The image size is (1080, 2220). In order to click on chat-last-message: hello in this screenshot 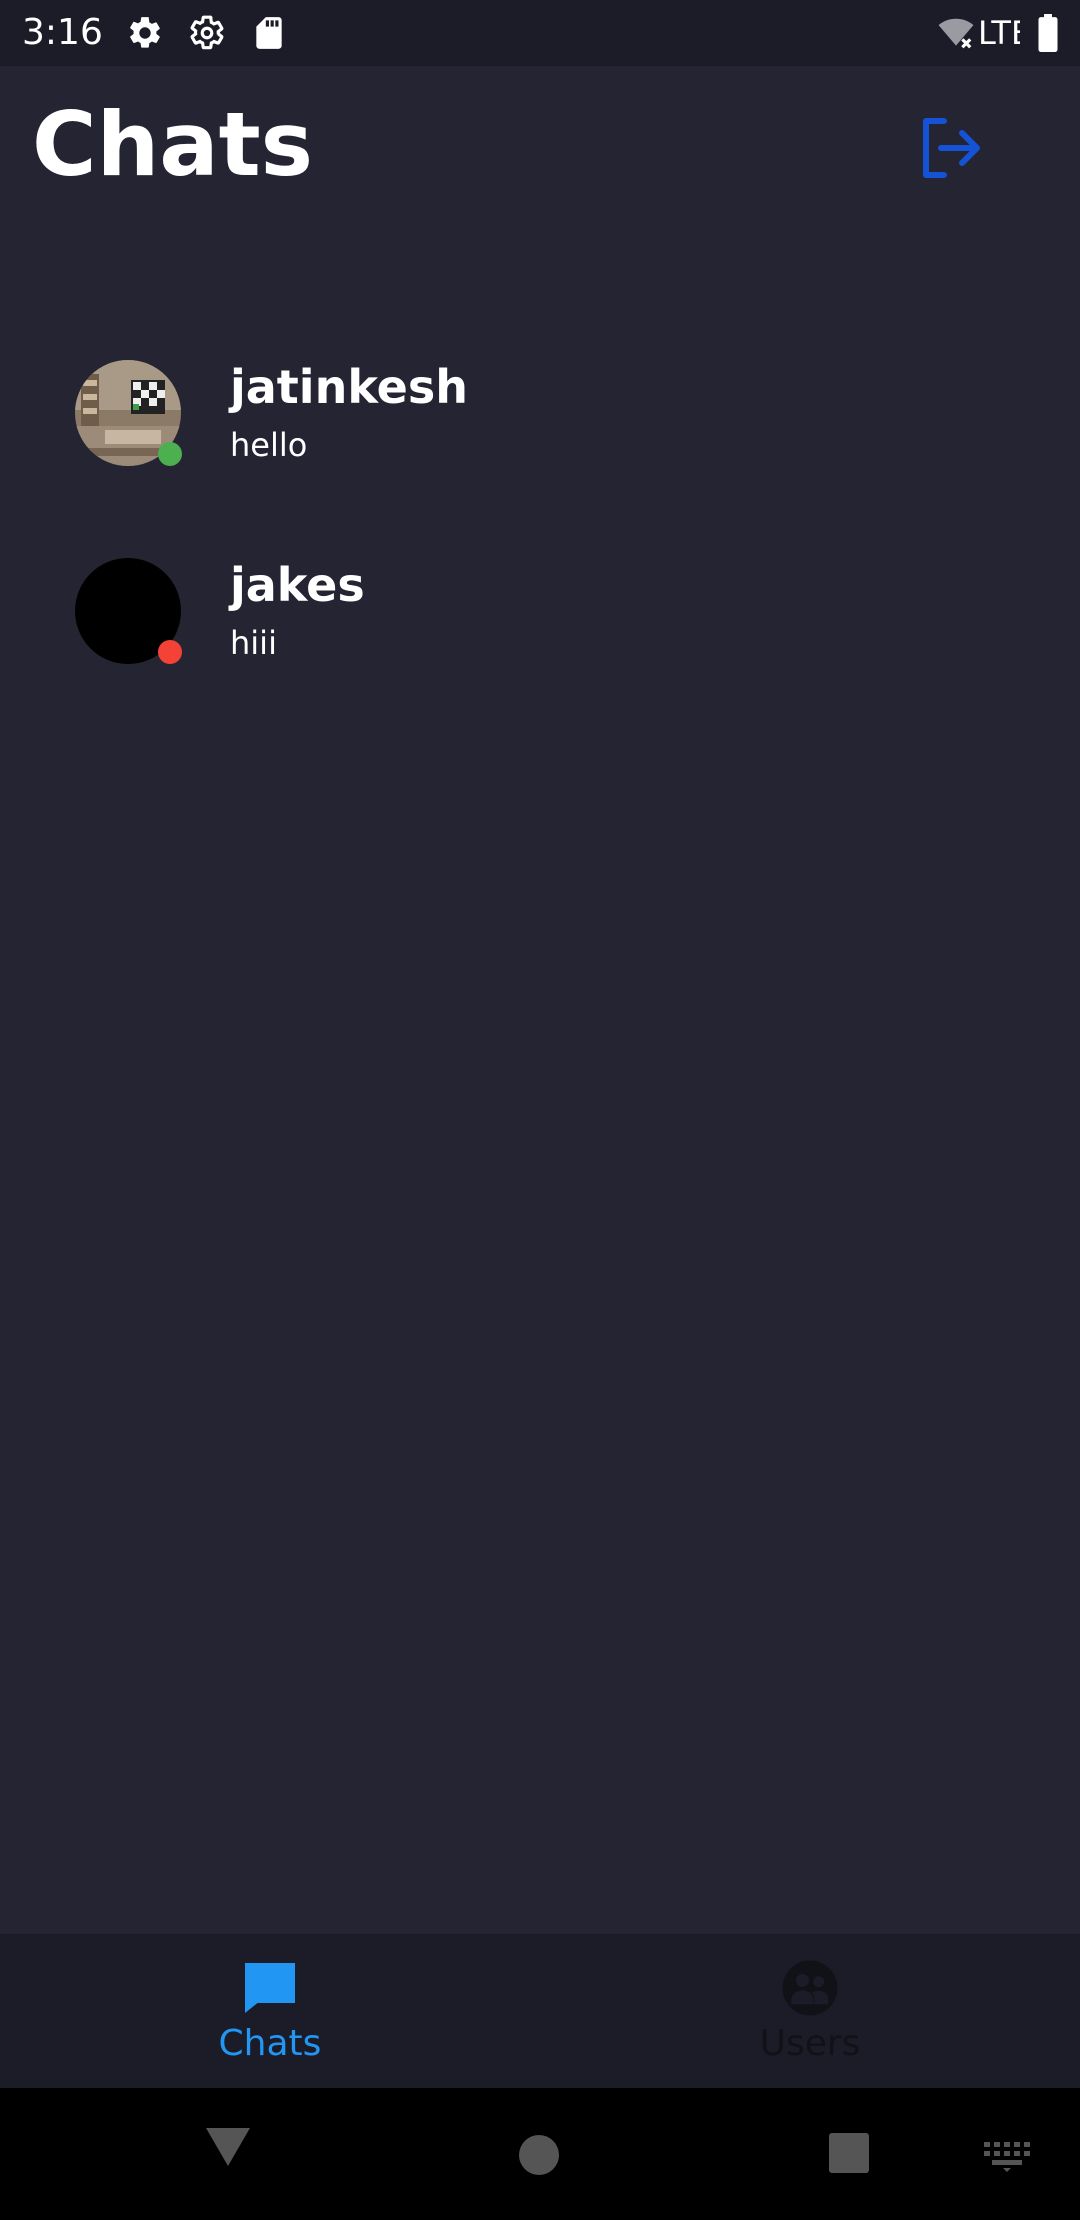, I will do `click(269, 445)`.